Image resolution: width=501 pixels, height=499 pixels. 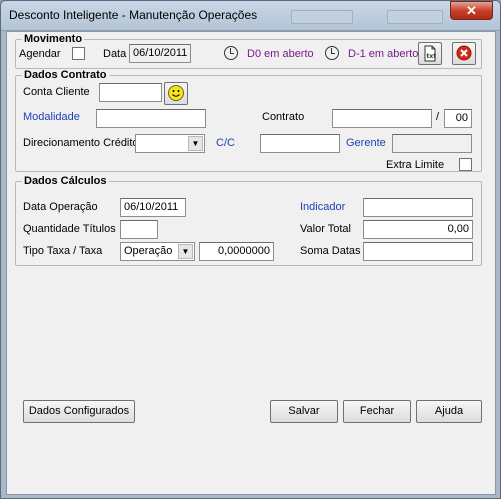 What do you see at coordinates (139, 229) in the screenshot?
I see `quantidade-titulos-input` at bounding box center [139, 229].